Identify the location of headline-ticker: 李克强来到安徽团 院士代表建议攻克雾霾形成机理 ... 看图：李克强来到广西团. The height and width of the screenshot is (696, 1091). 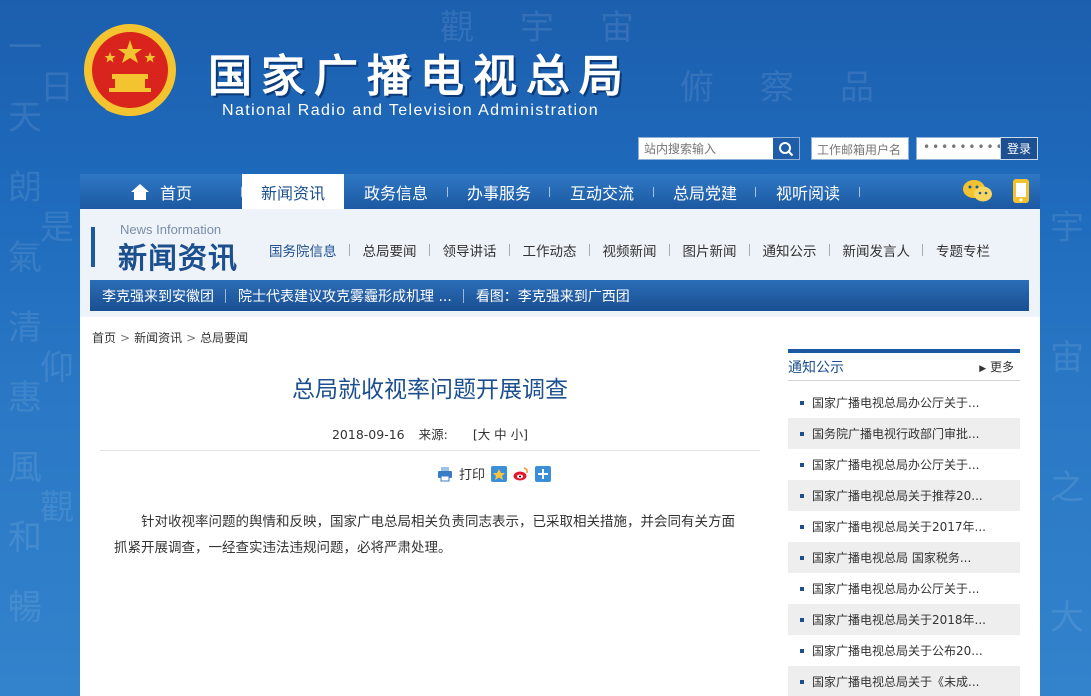
(559, 295).